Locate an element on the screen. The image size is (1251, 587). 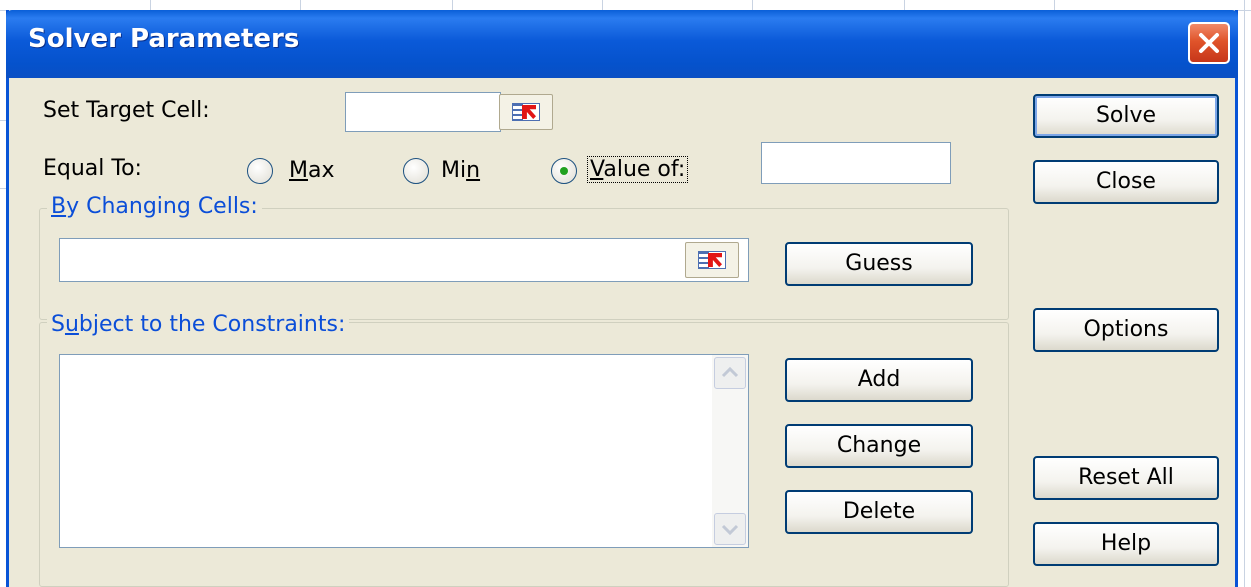
guess-button: Guess is located at coordinates (879, 264).